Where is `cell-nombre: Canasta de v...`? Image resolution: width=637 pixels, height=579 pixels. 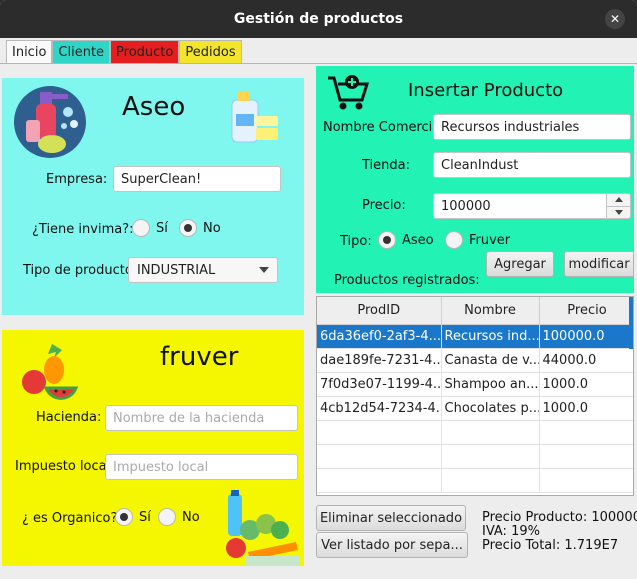 cell-nombre: Canasta de v... is located at coordinates (490, 360).